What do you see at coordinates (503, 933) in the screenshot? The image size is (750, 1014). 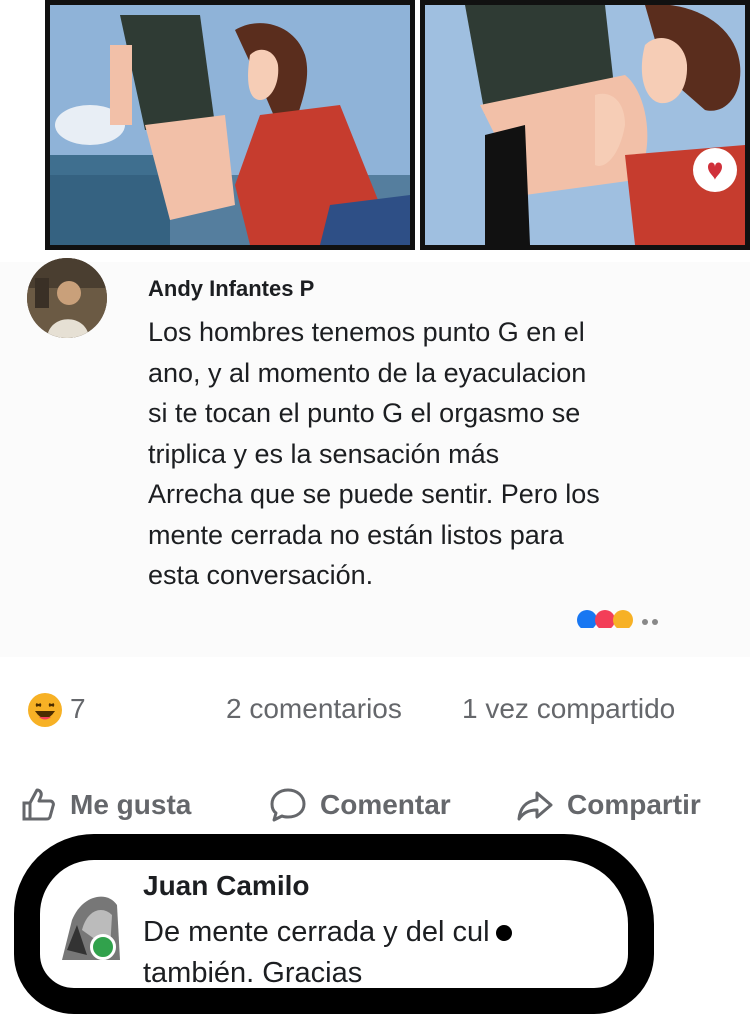 I see `text-cursor-dot` at bounding box center [503, 933].